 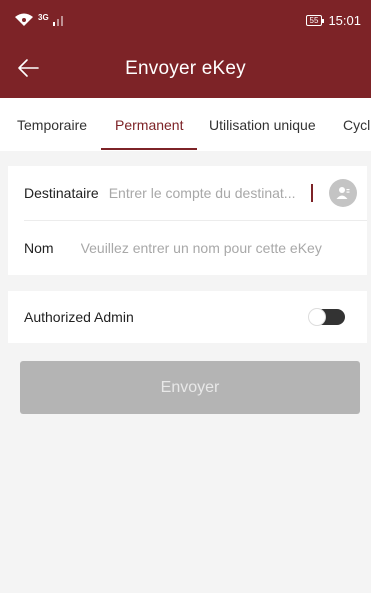 I want to click on send-button: Envoyer, so click(x=190, y=387).